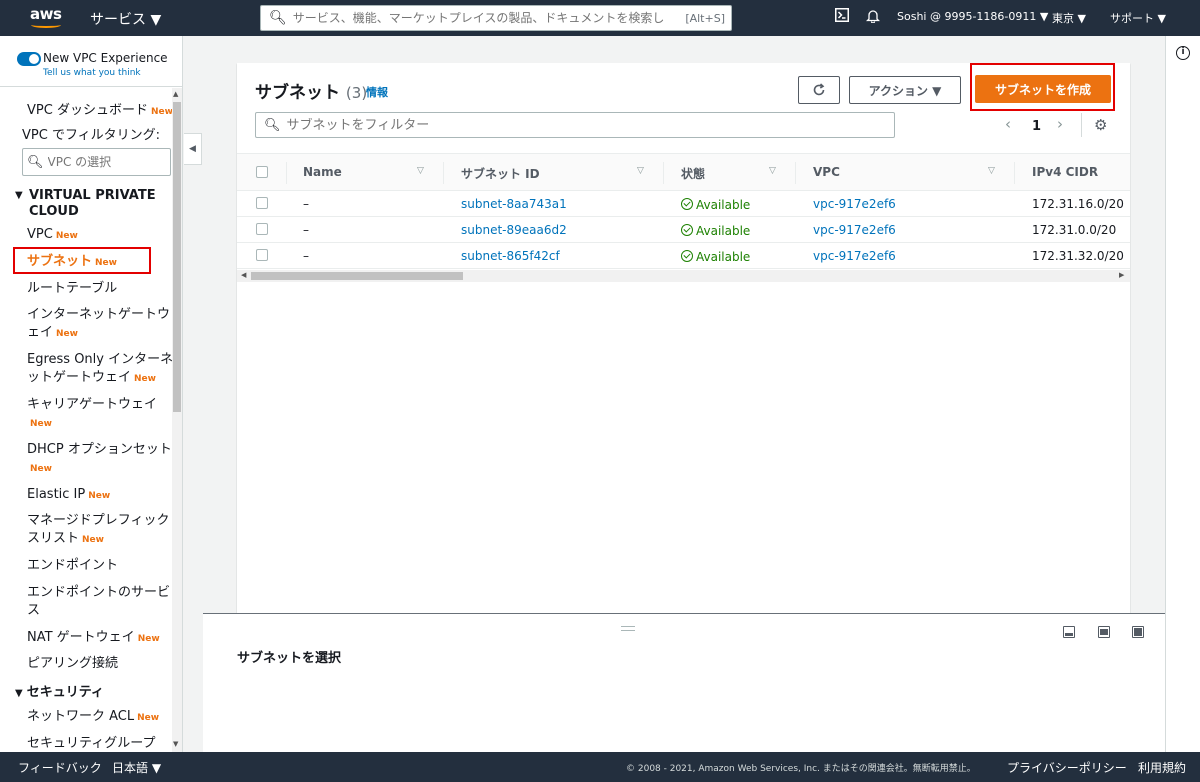 This screenshot has height=782, width=1200. Describe the element at coordinates (92, 73) in the screenshot. I see `feedback-link: Tell us what you think` at that location.